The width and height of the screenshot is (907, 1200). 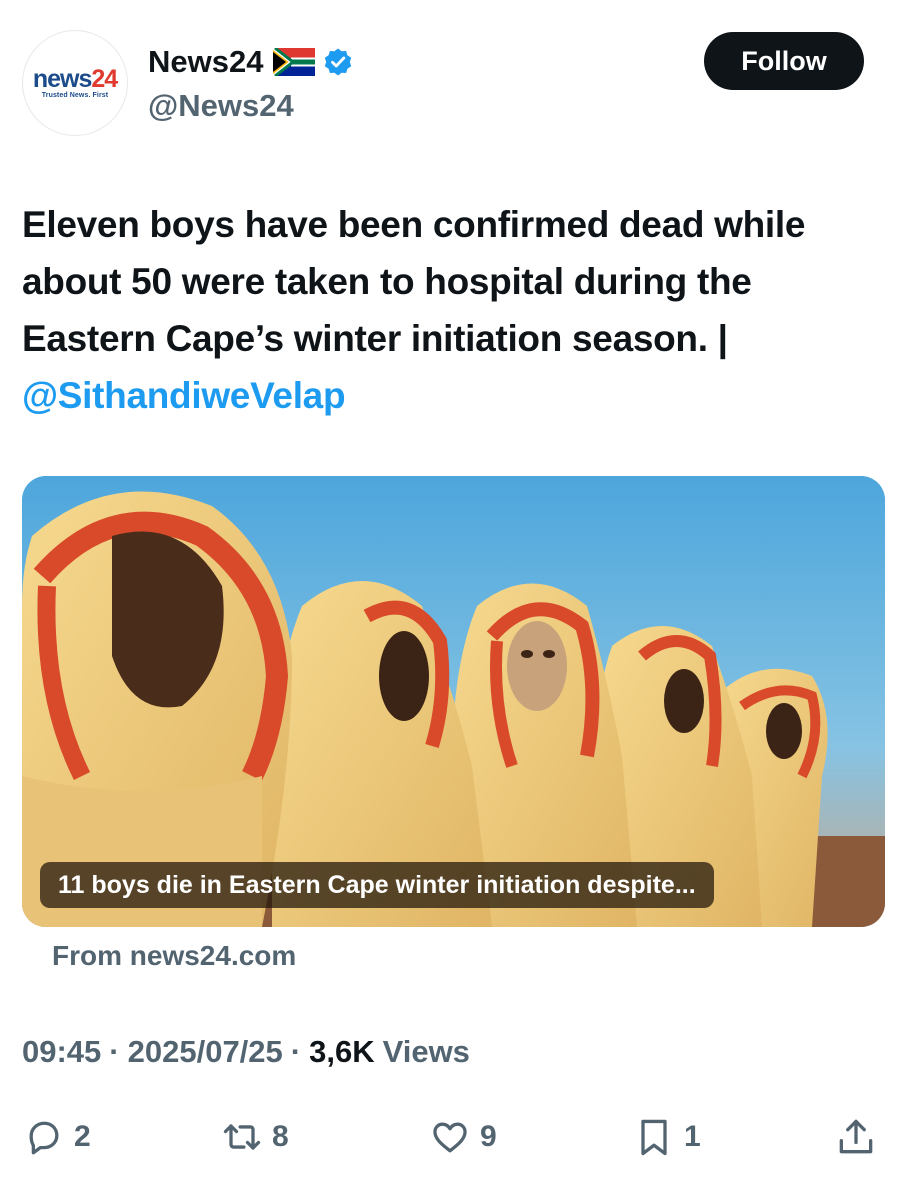 I want to click on action-bar: 2 8 9 1, so click(x=453, y=1137).